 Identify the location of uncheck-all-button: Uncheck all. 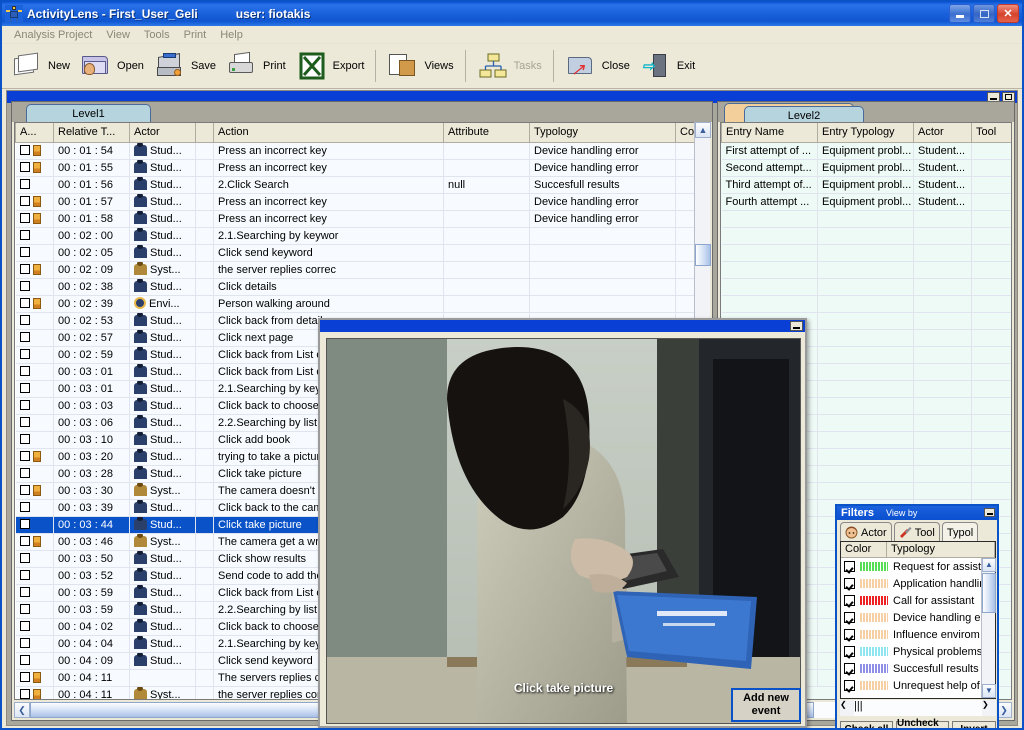
(922, 723).